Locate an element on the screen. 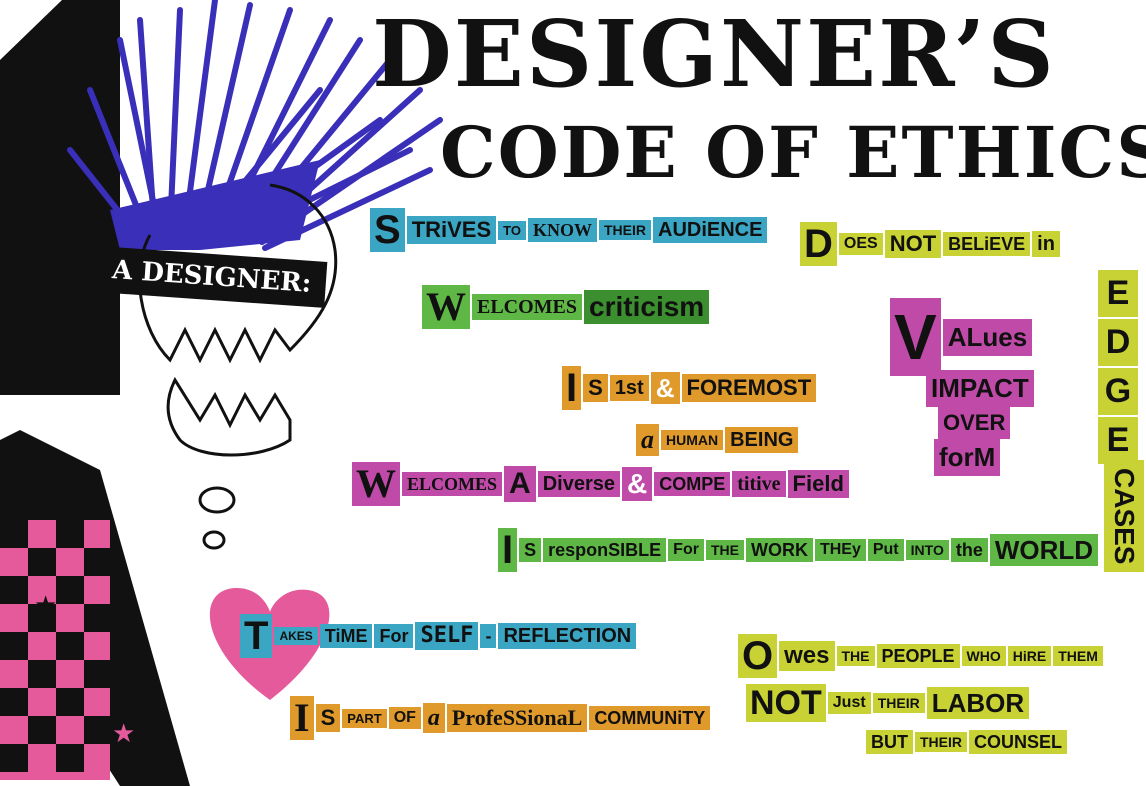 Image resolution: width=1146 pixels, height=786 pixels. word: PEOPLE is located at coordinates (918, 656).